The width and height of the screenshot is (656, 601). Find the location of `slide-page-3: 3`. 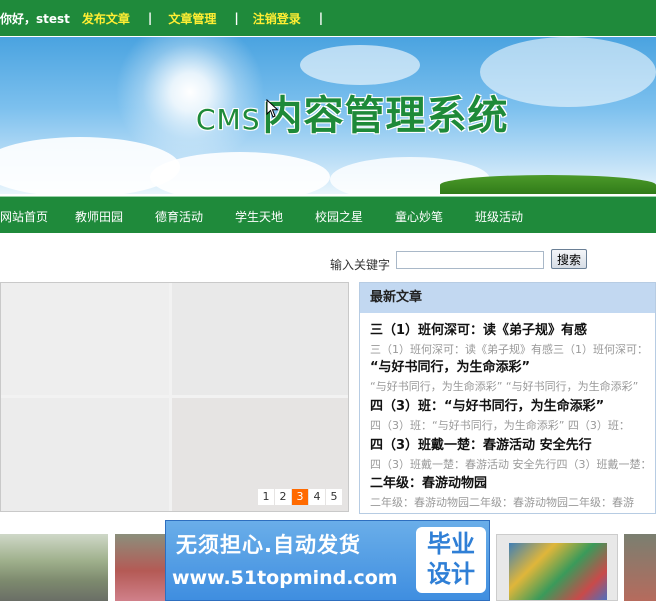

slide-page-3: 3 is located at coordinates (300, 497).